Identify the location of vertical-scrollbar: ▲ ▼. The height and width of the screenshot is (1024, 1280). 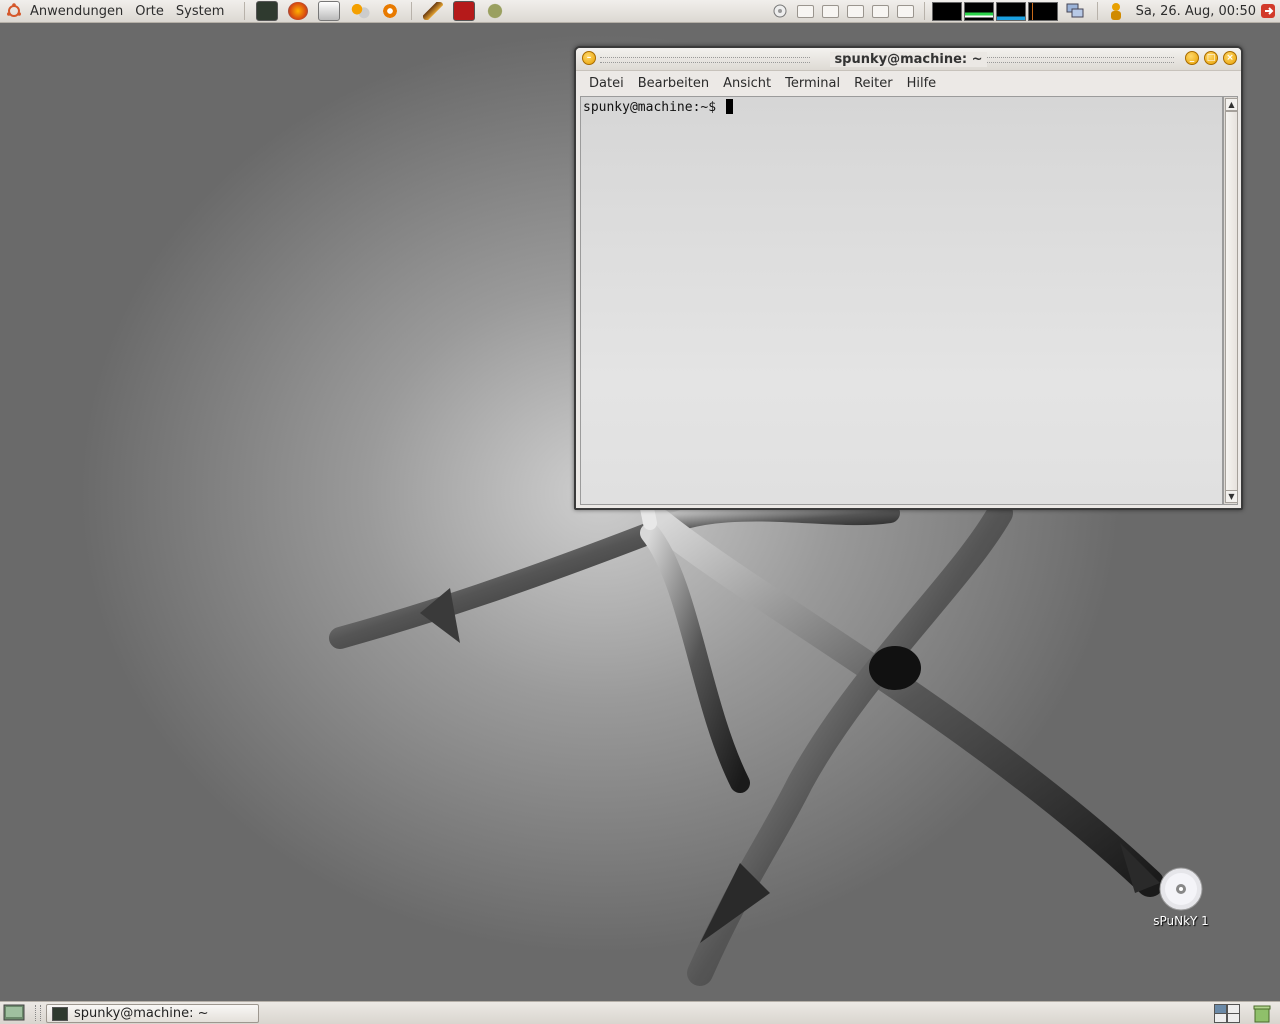
(1230, 300).